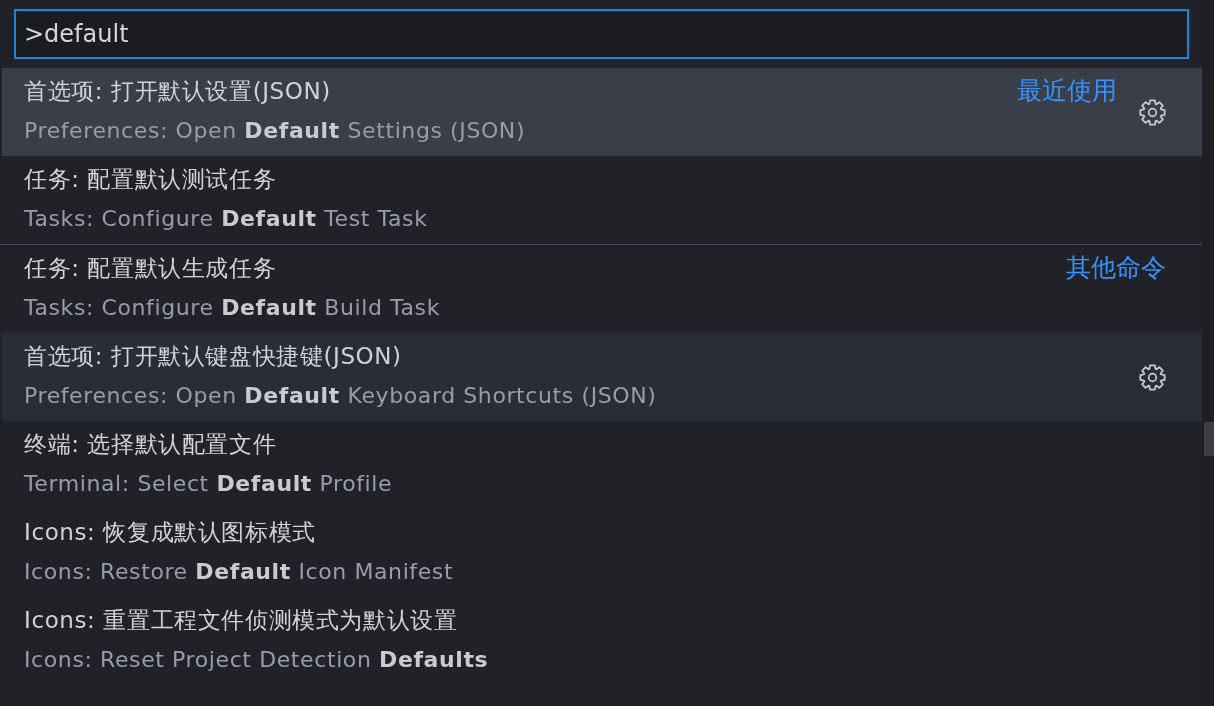 This screenshot has height=706, width=1214. Describe the element at coordinates (257, 660) in the screenshot. I see `command-subtitle: Icons: Reset Project Detection Defaults` at that location.